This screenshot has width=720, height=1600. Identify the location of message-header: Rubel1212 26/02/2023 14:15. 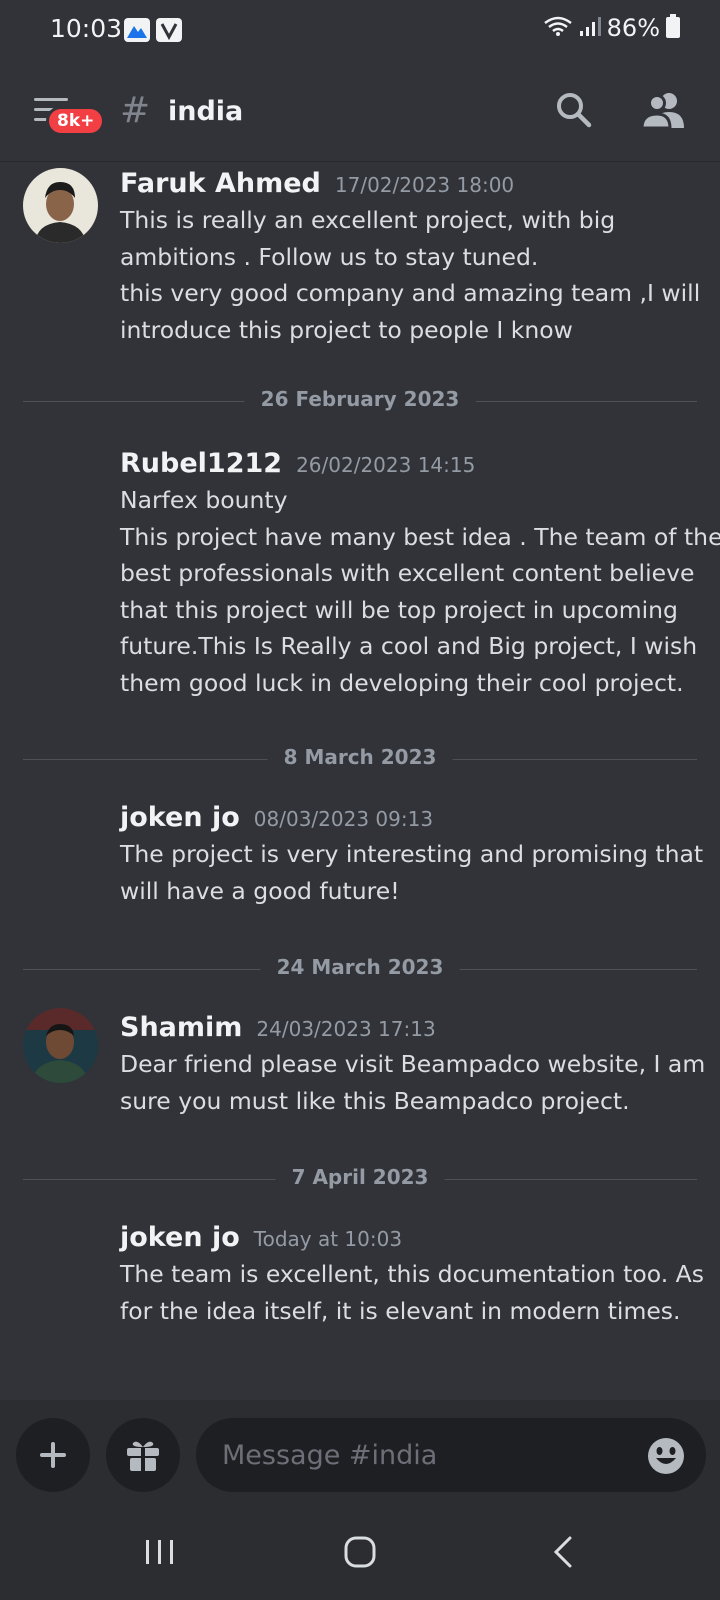
(297, 463).